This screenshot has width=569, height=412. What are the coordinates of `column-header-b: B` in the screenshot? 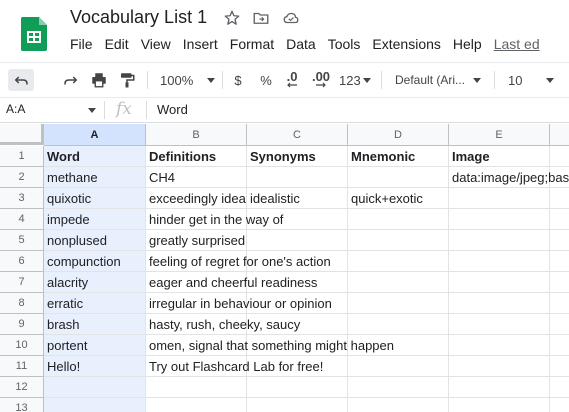 It's located at (196, 135).